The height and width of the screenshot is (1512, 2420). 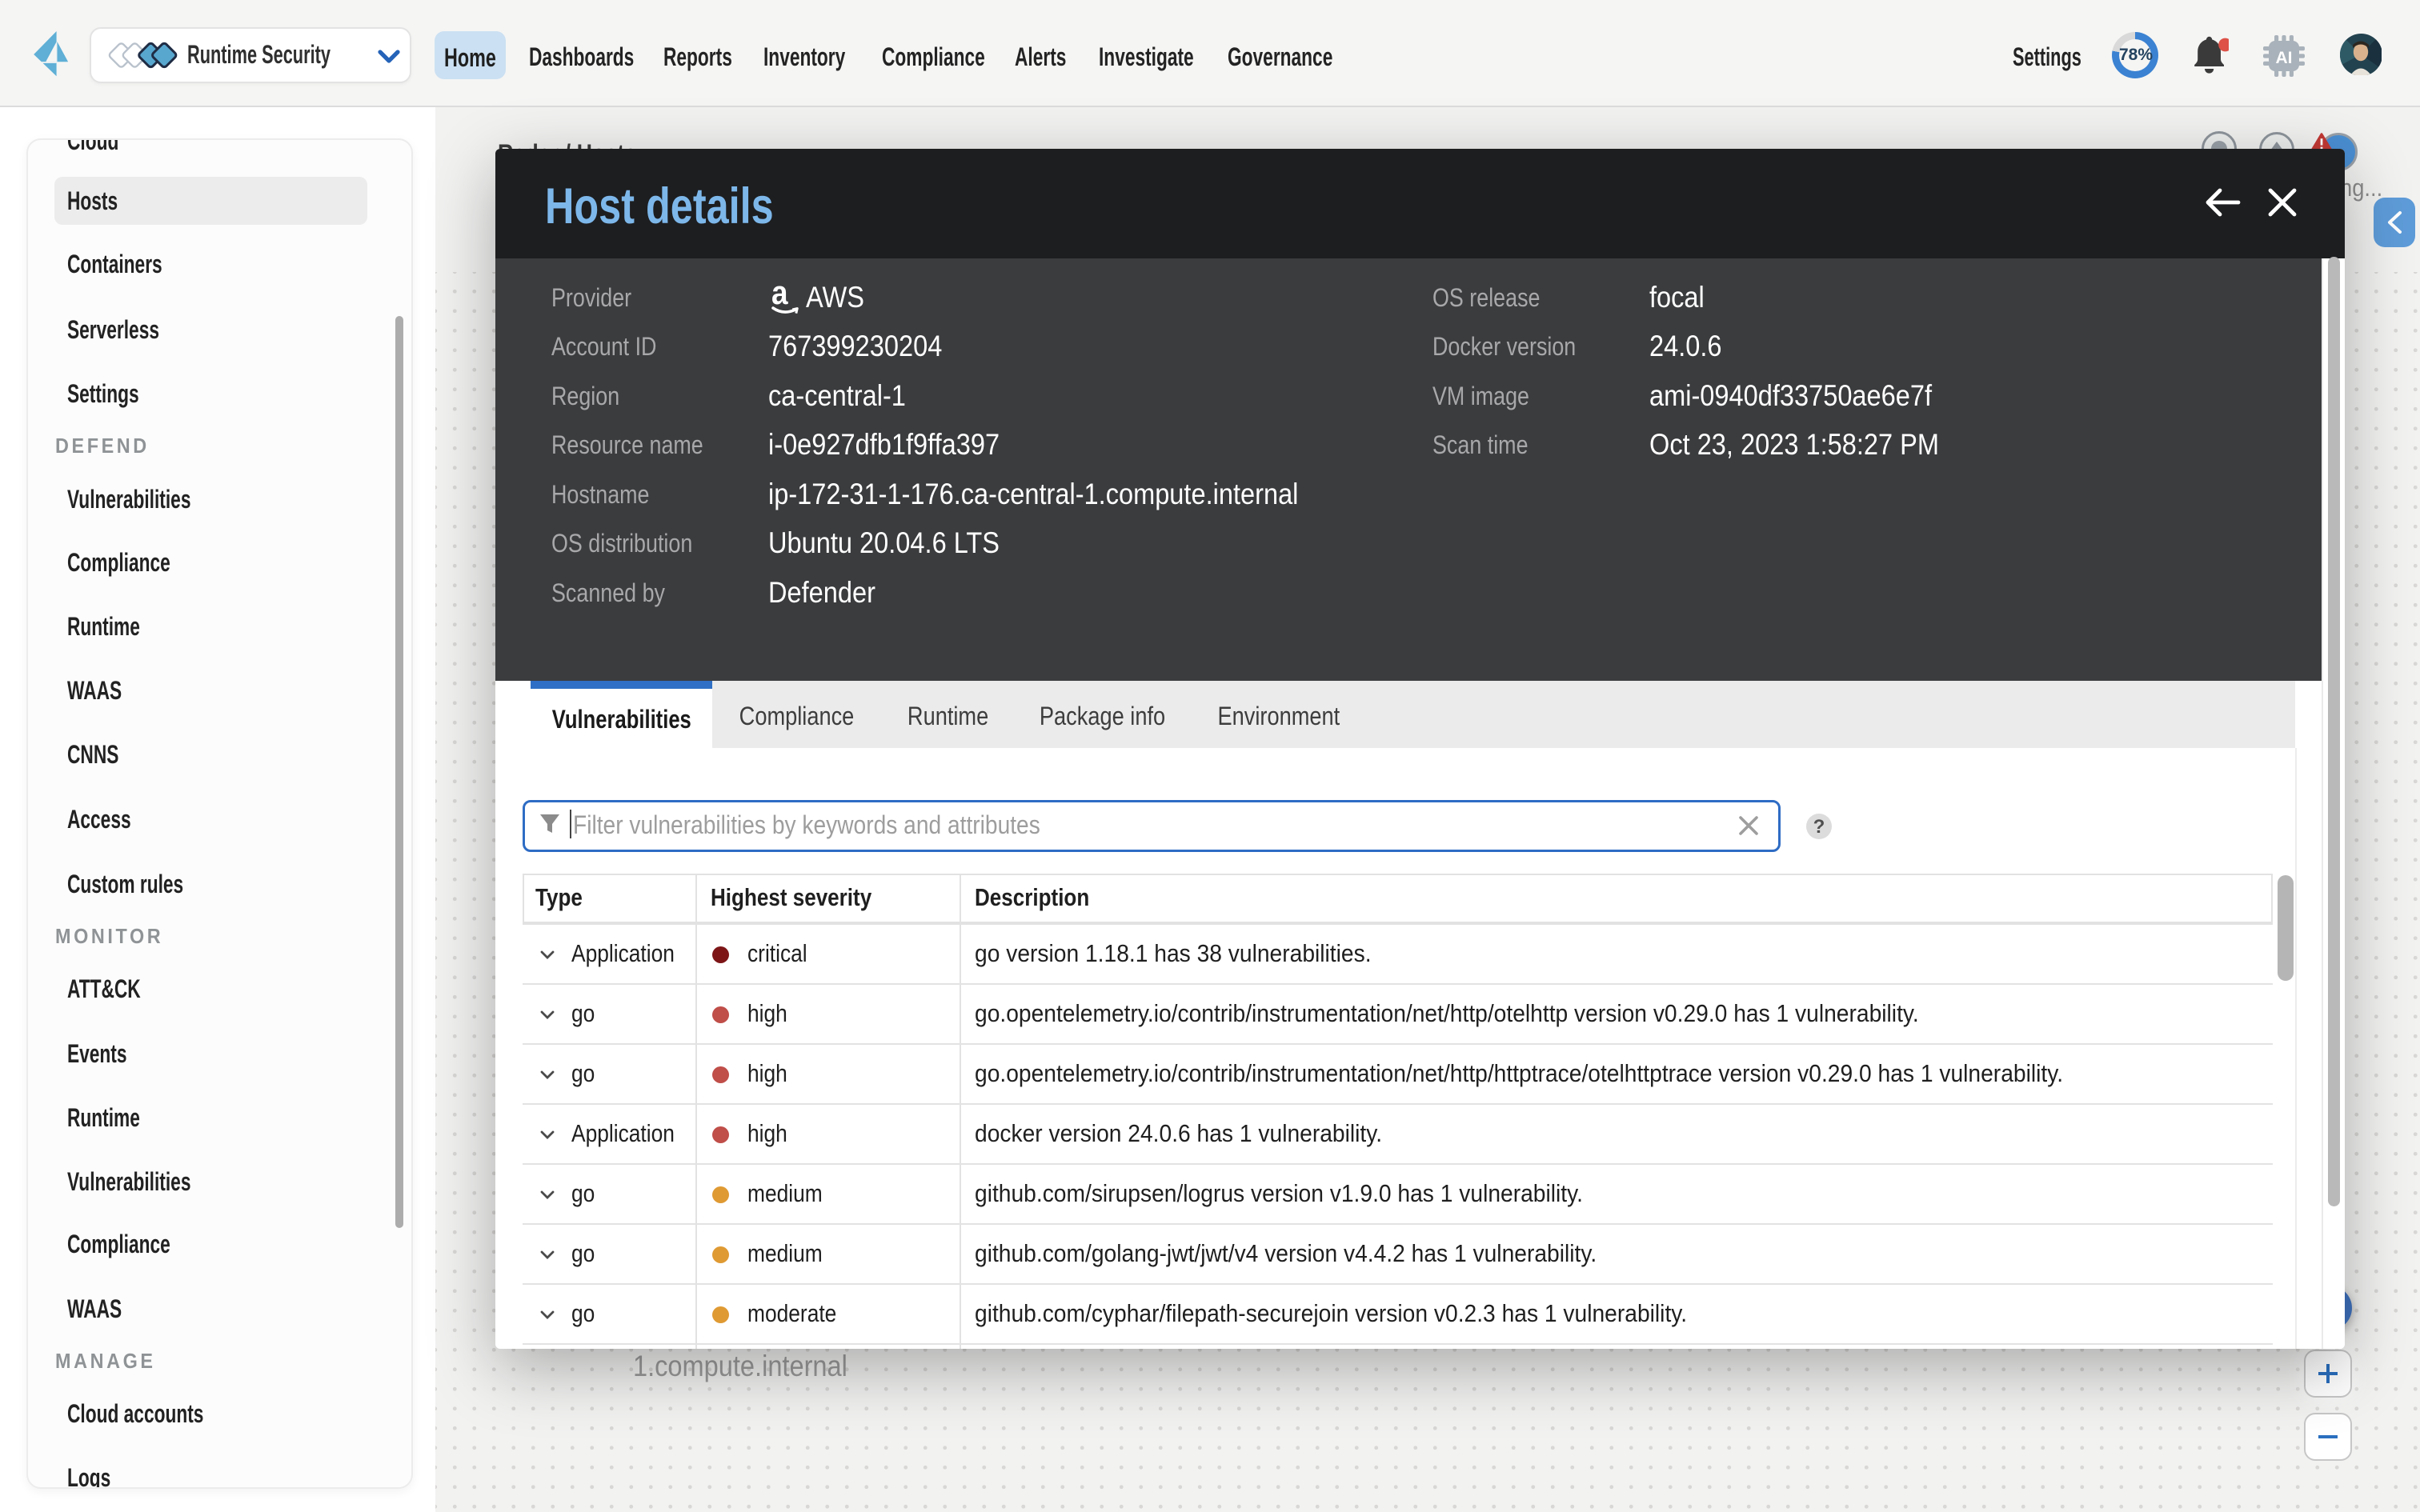 I want to click on svg-text: AI, so click(x=2284, y=58).